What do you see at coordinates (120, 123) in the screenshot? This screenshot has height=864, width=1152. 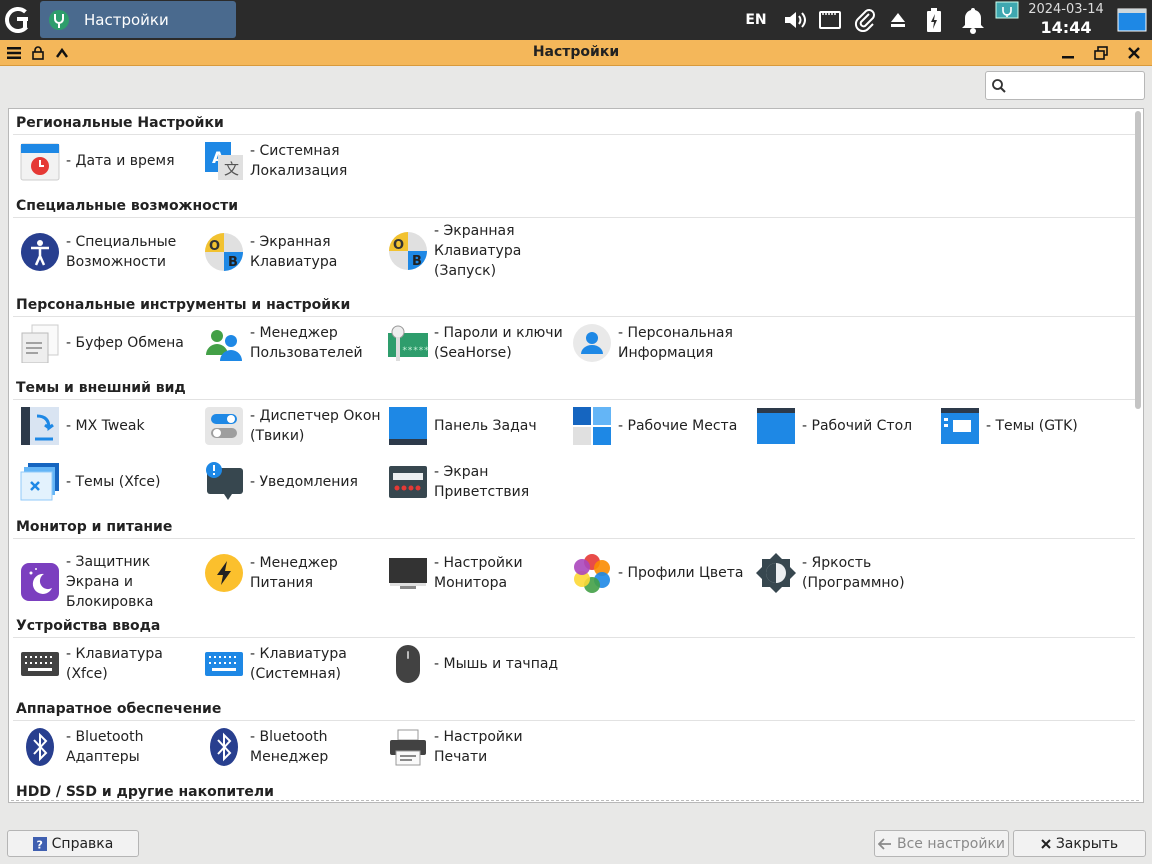 I see `section-title: Региональные Настройки` at bounding box center [120, 123].